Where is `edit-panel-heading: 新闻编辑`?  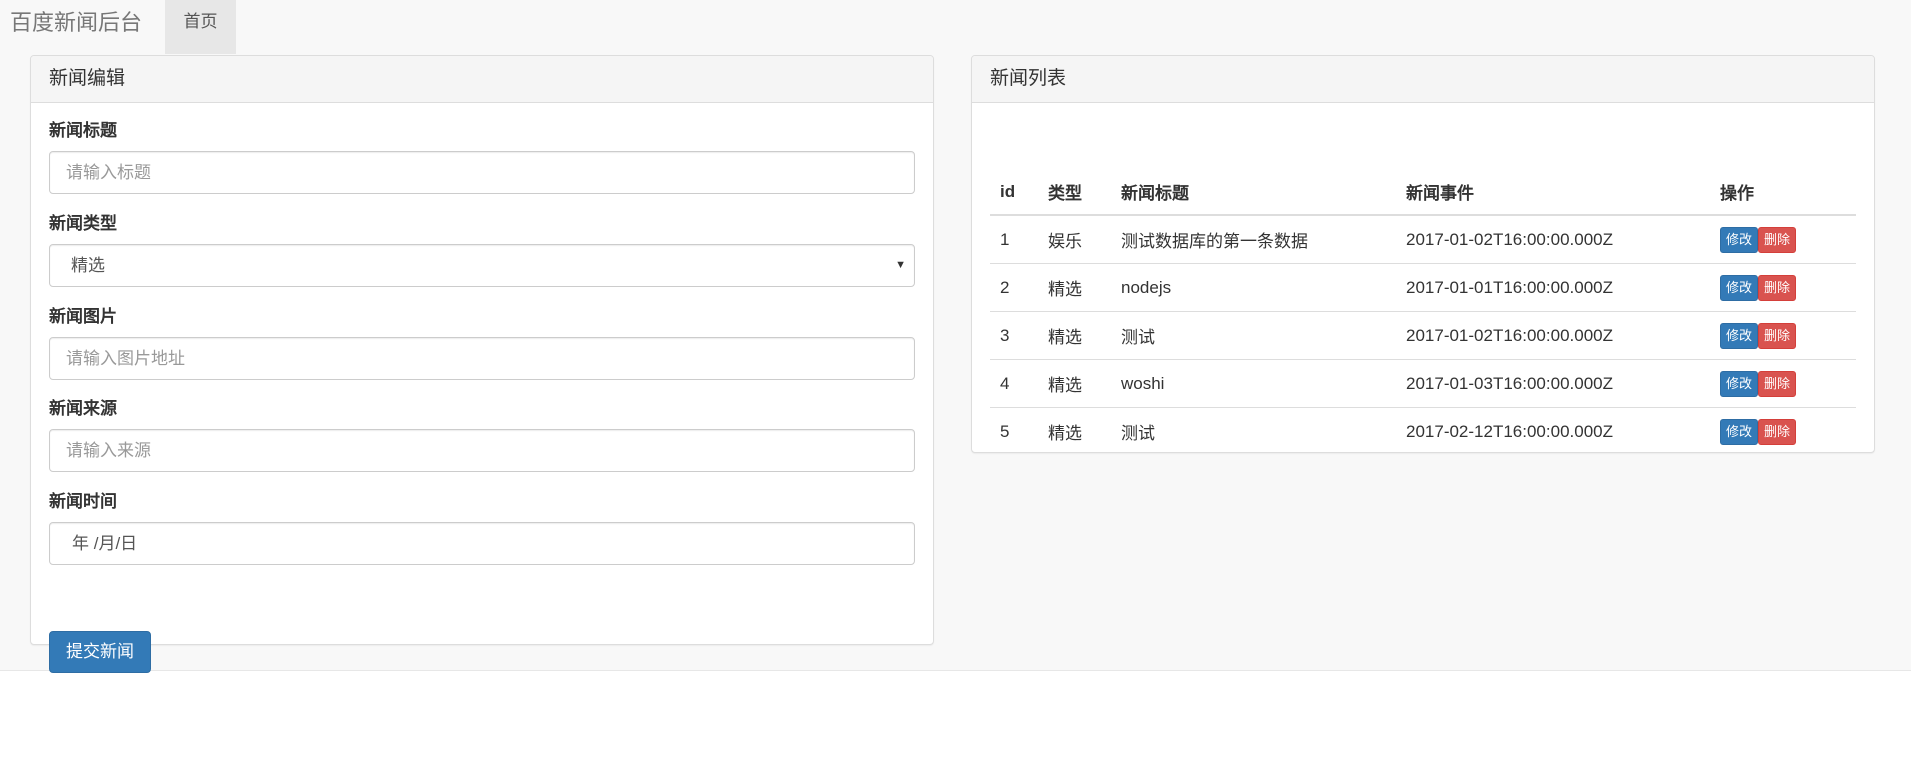
edit-panel-heading: 新闻编辑 is located at coordinates (482, 79).